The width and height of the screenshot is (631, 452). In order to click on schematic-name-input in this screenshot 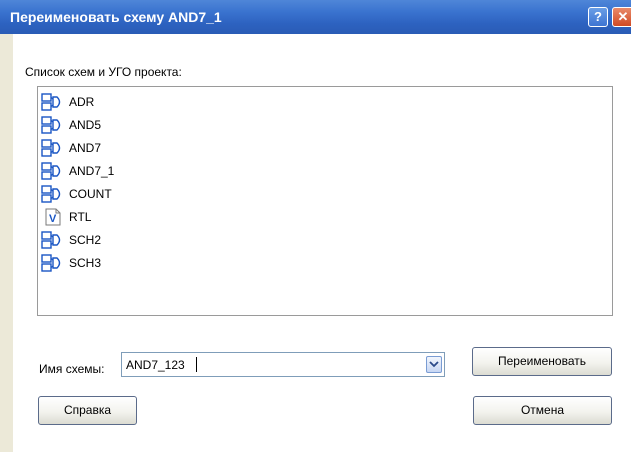, I will do `click(274, 364)`.